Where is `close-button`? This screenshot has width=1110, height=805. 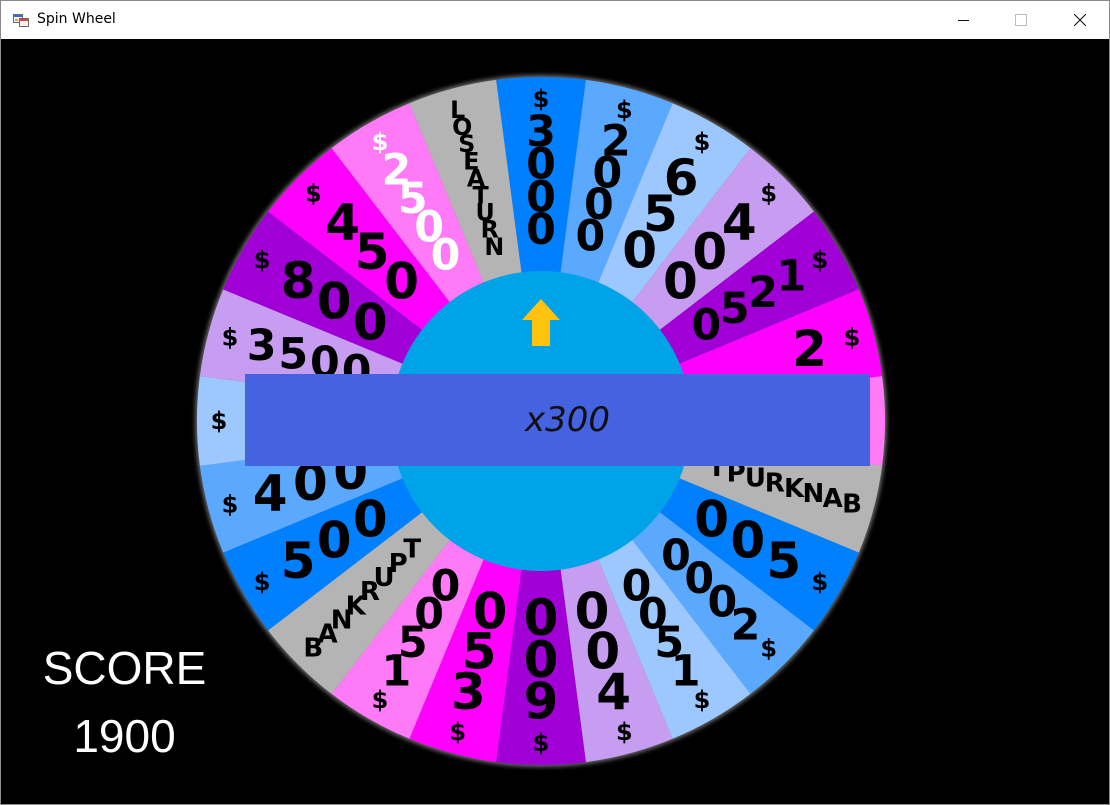
close-button is located at coordinates (1080, 20).